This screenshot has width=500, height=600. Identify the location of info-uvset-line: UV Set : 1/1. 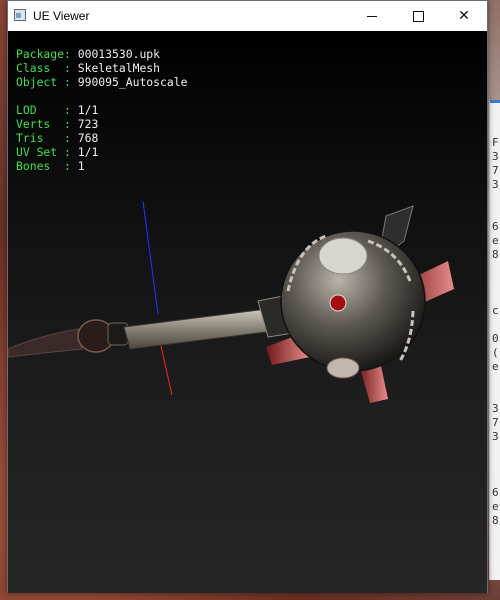
(57, 152).